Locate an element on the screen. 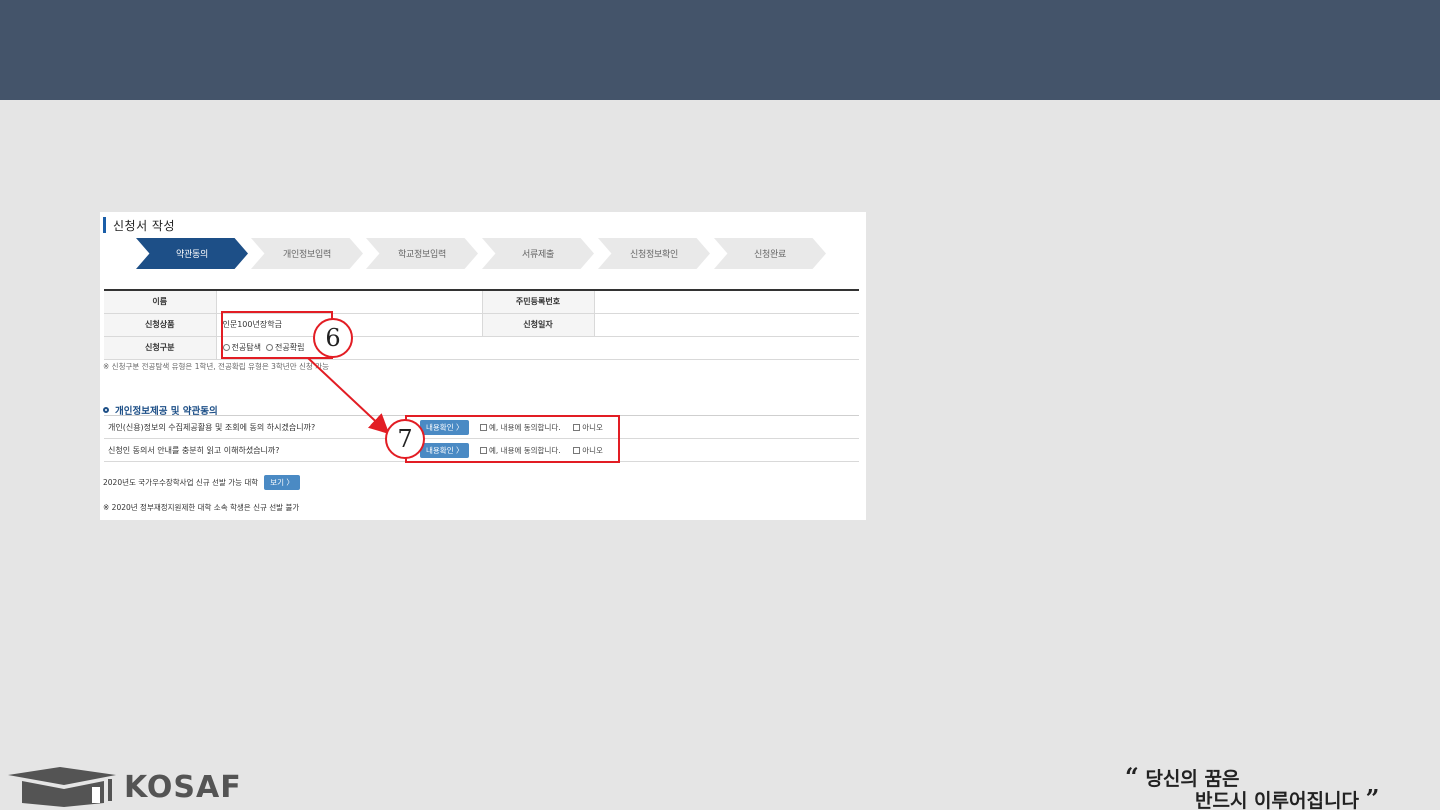  slogan-quote: “ 당신의 꿈은 반드시 이루어집니다 ” is located at coordinates (1280, 786).